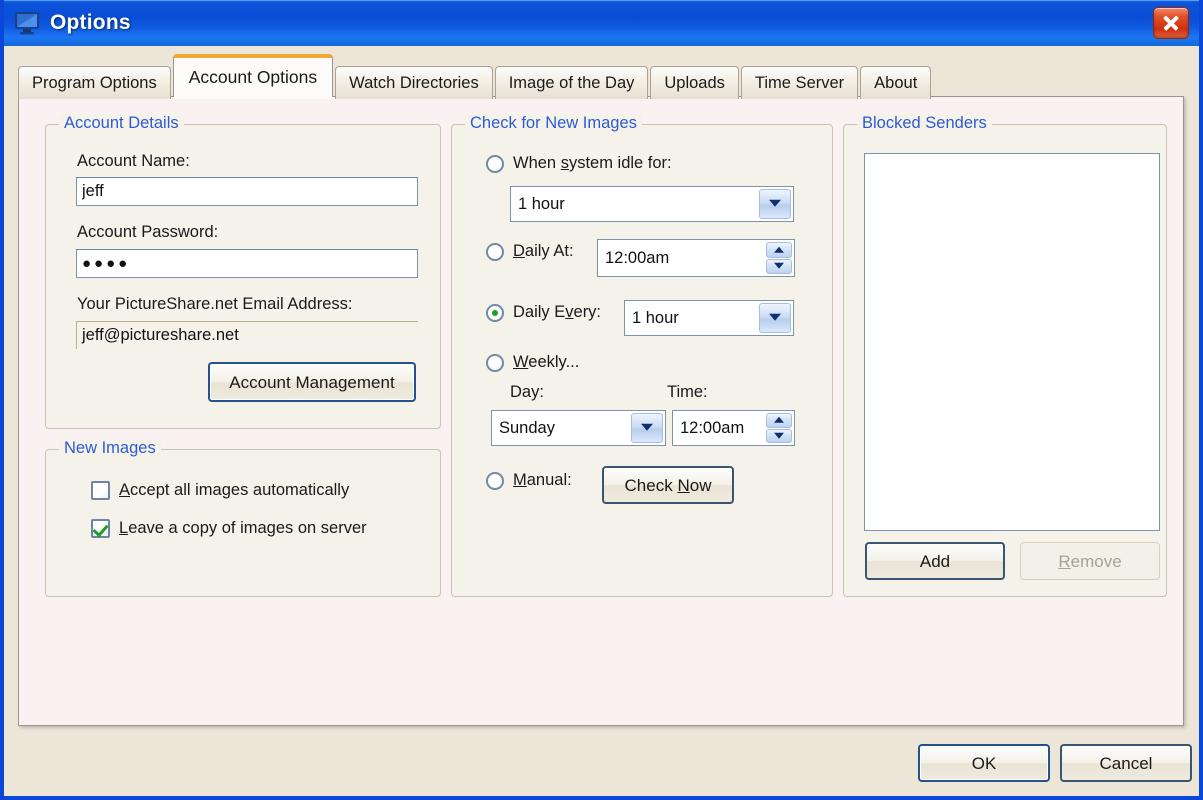 The image size is (1203, 800). I want to click on weekly-time-spinner: 12:00am, so click(733, 428).